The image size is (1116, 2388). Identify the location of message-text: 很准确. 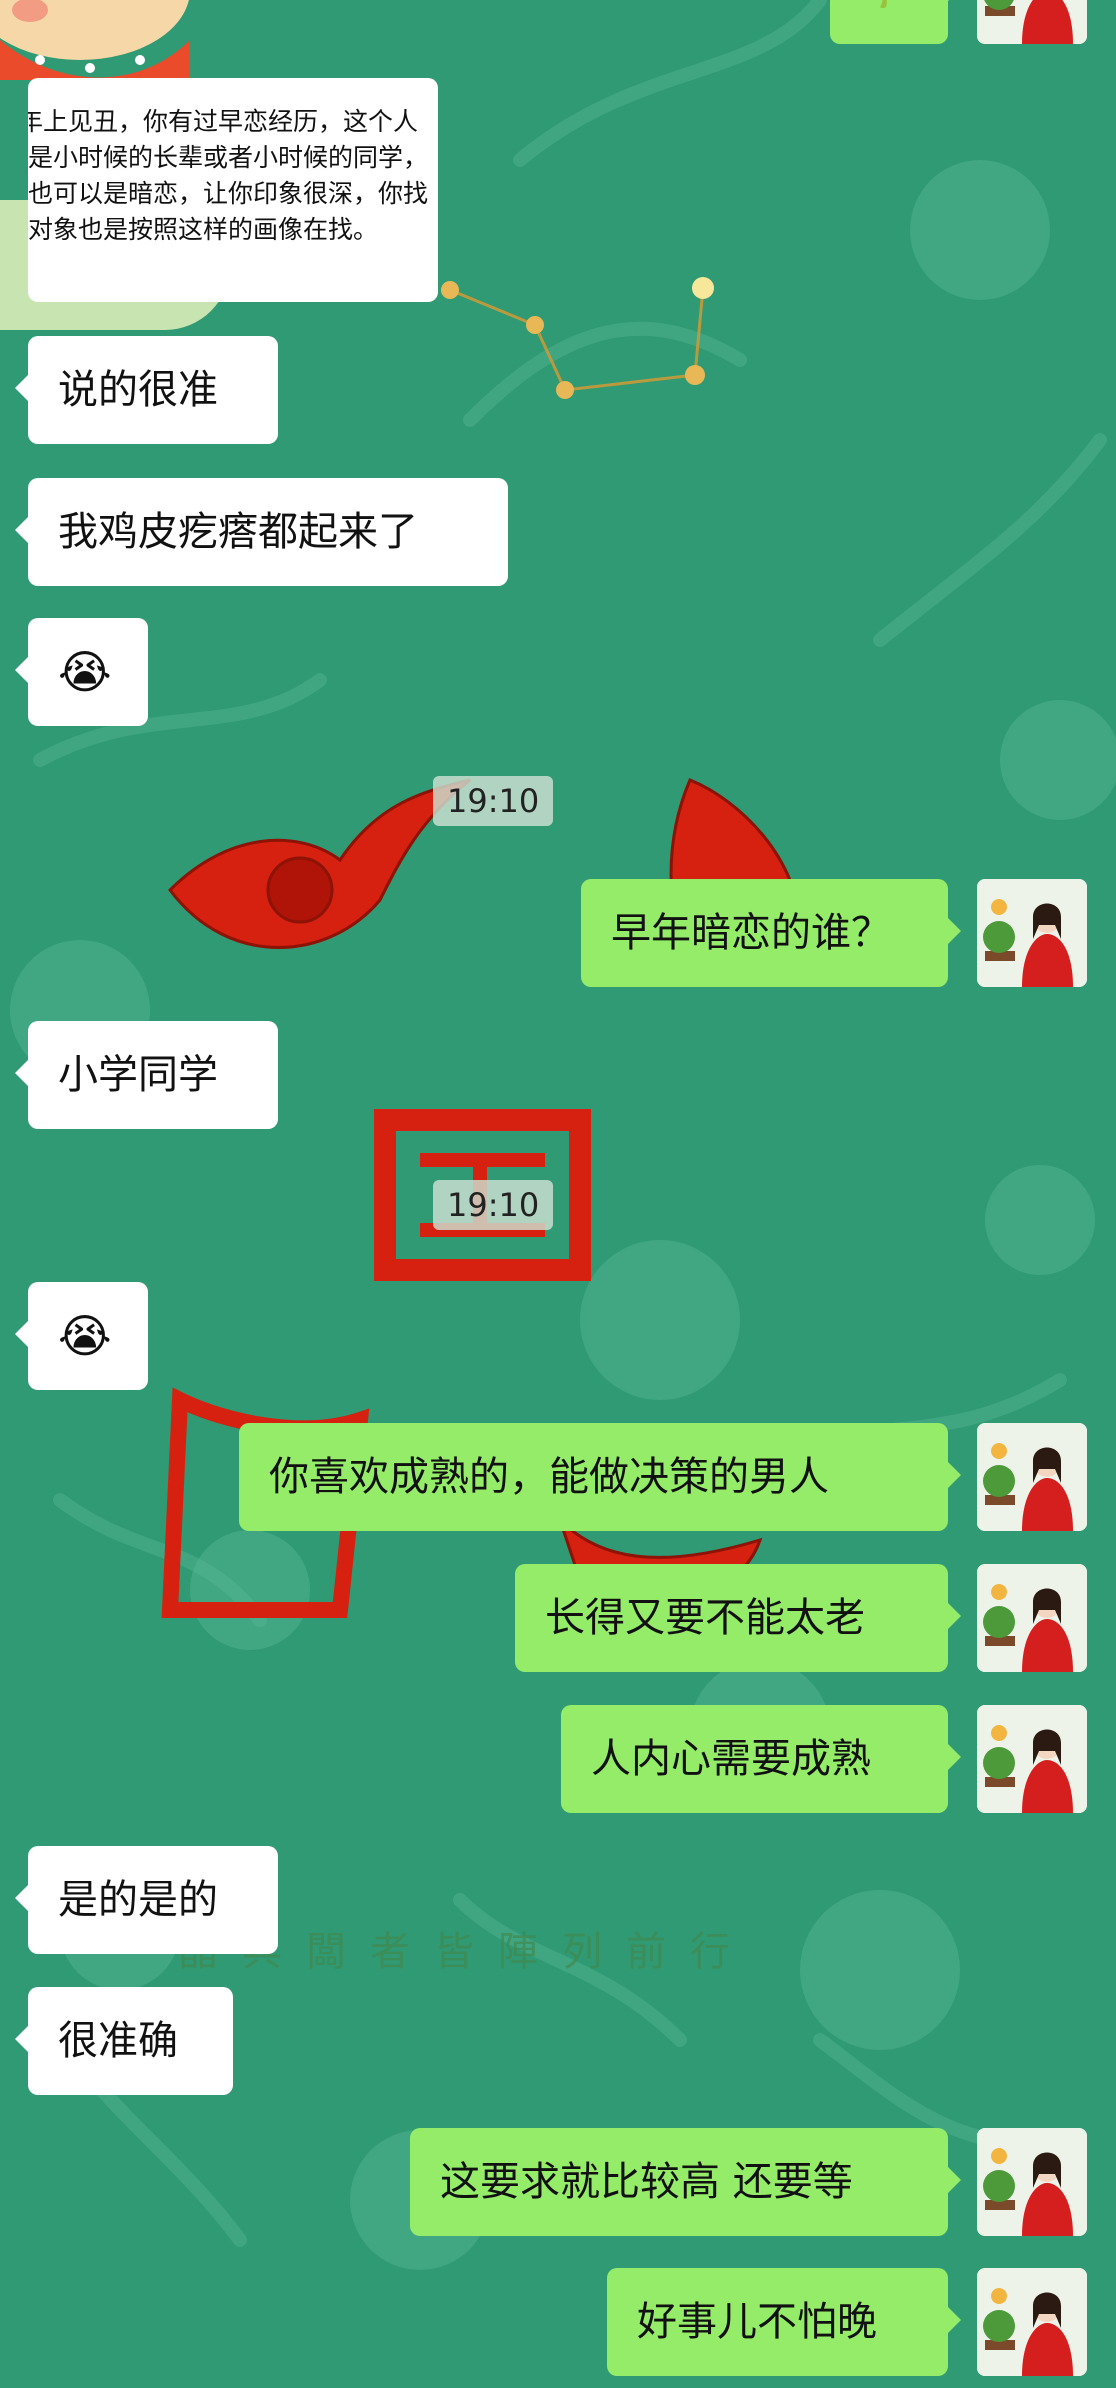
(118, 2041).